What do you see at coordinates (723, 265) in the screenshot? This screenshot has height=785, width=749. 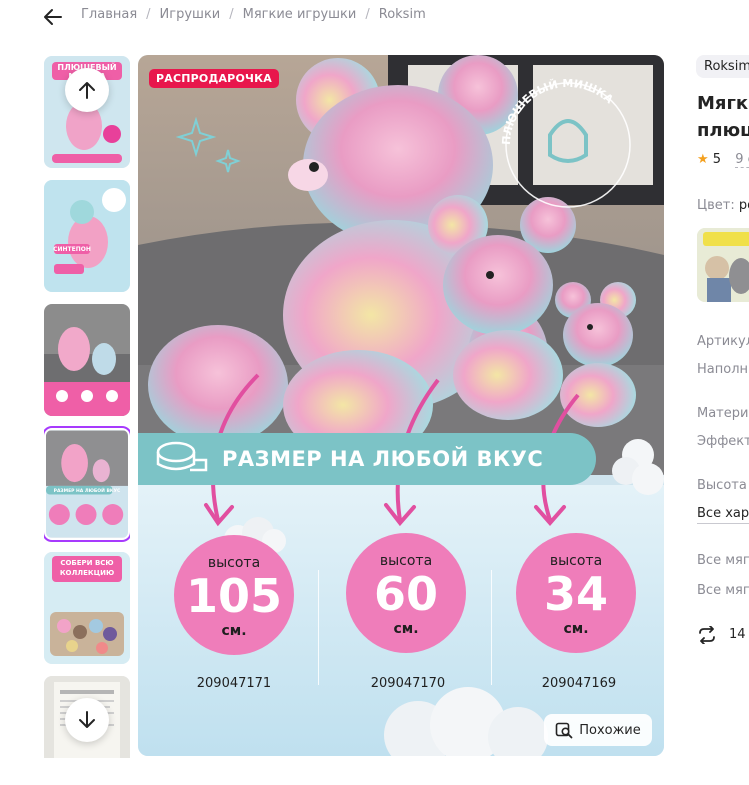 I see `color-option-thumbnail` at bounding box center [723, 265].